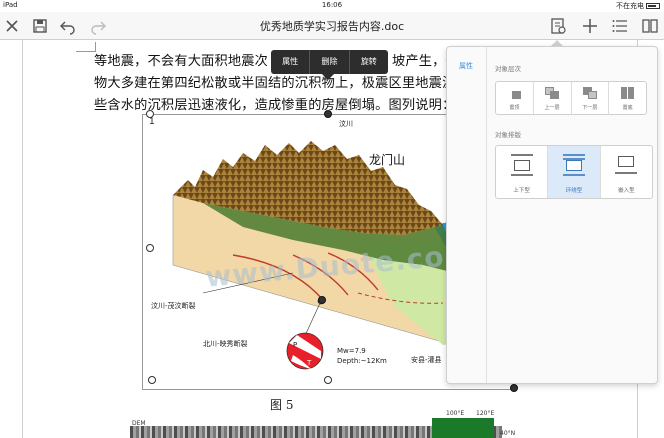 The width and height of the screenshot is (664, 438). I want to click on resize-handle-top-left, so click(150, 114).